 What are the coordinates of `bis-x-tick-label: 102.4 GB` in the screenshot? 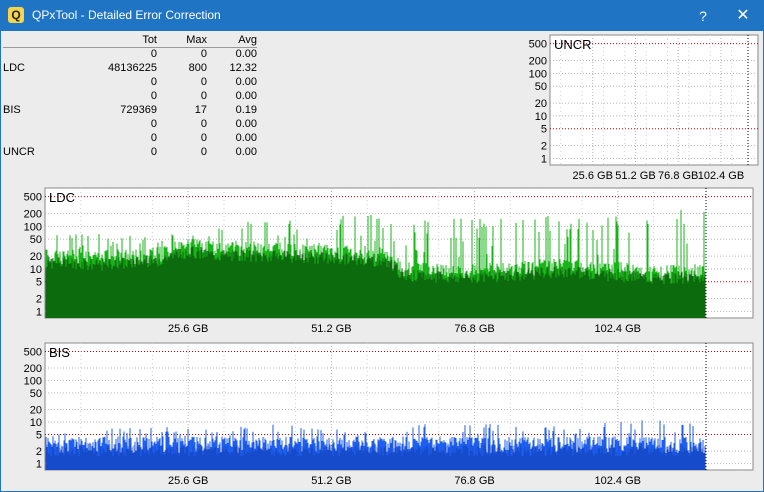 It's located at (618, 481).